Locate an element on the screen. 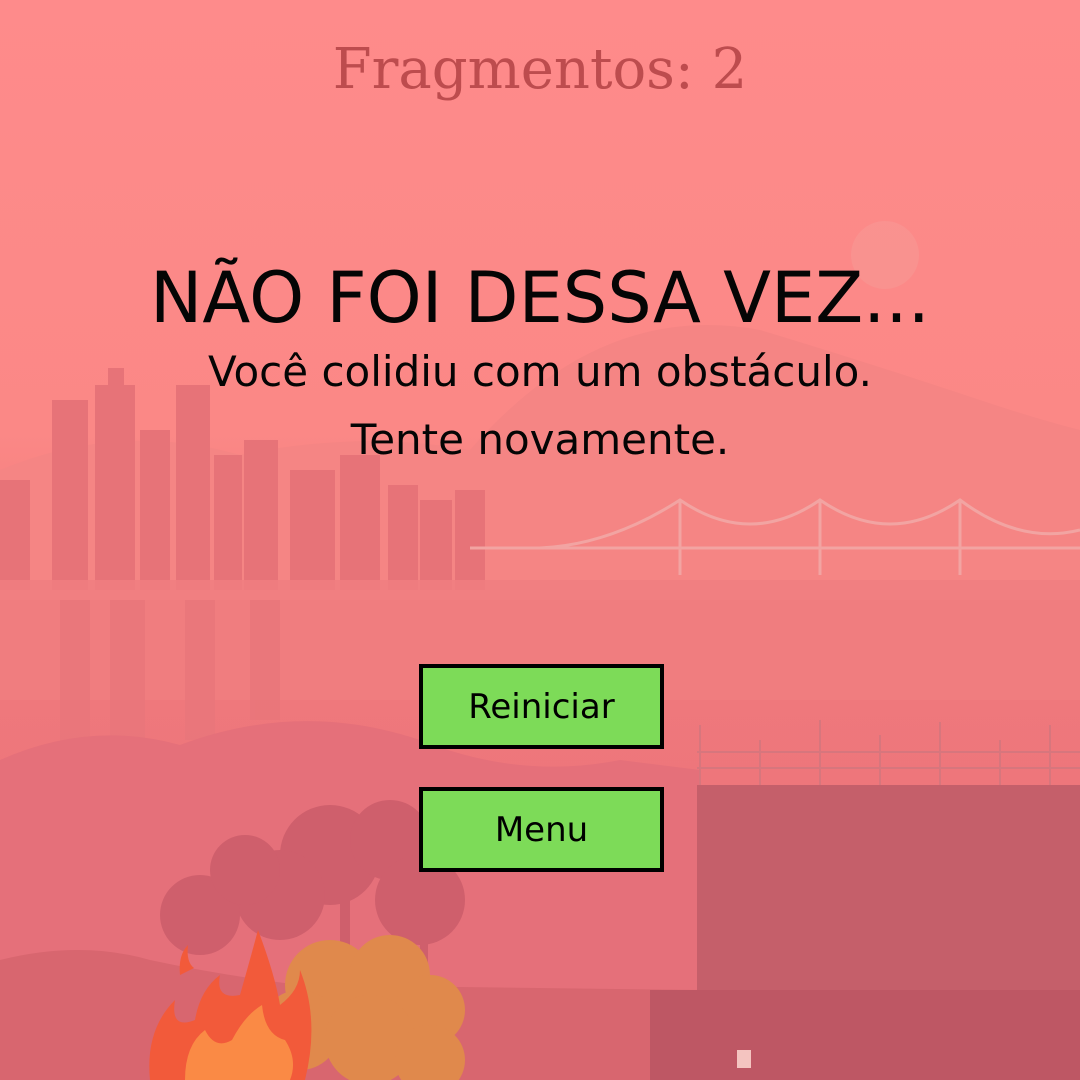 The image size is (1080, 1080). fence is located at coordinates (888, 752).